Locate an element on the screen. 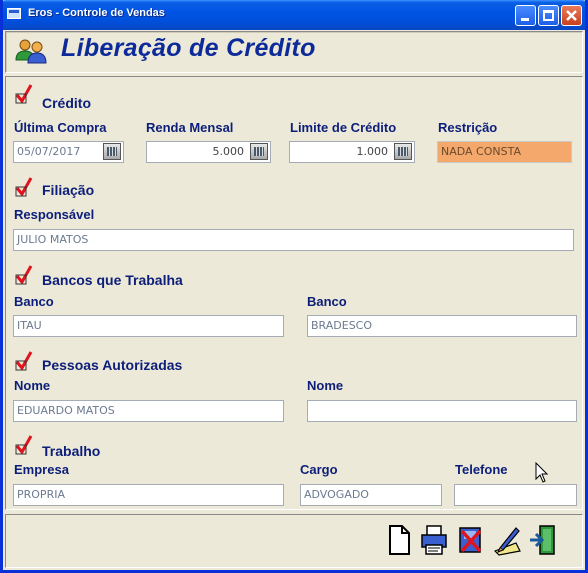  close-button is located at coordinates (571, 15).